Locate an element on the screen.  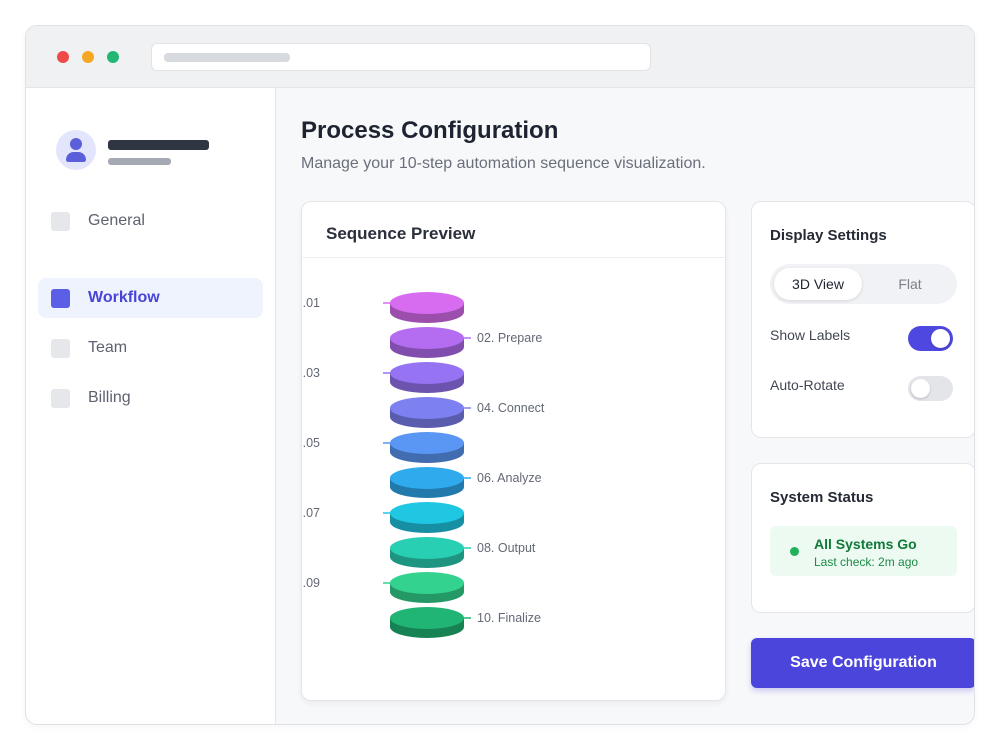
avatar is located at coordinates (76, 150).